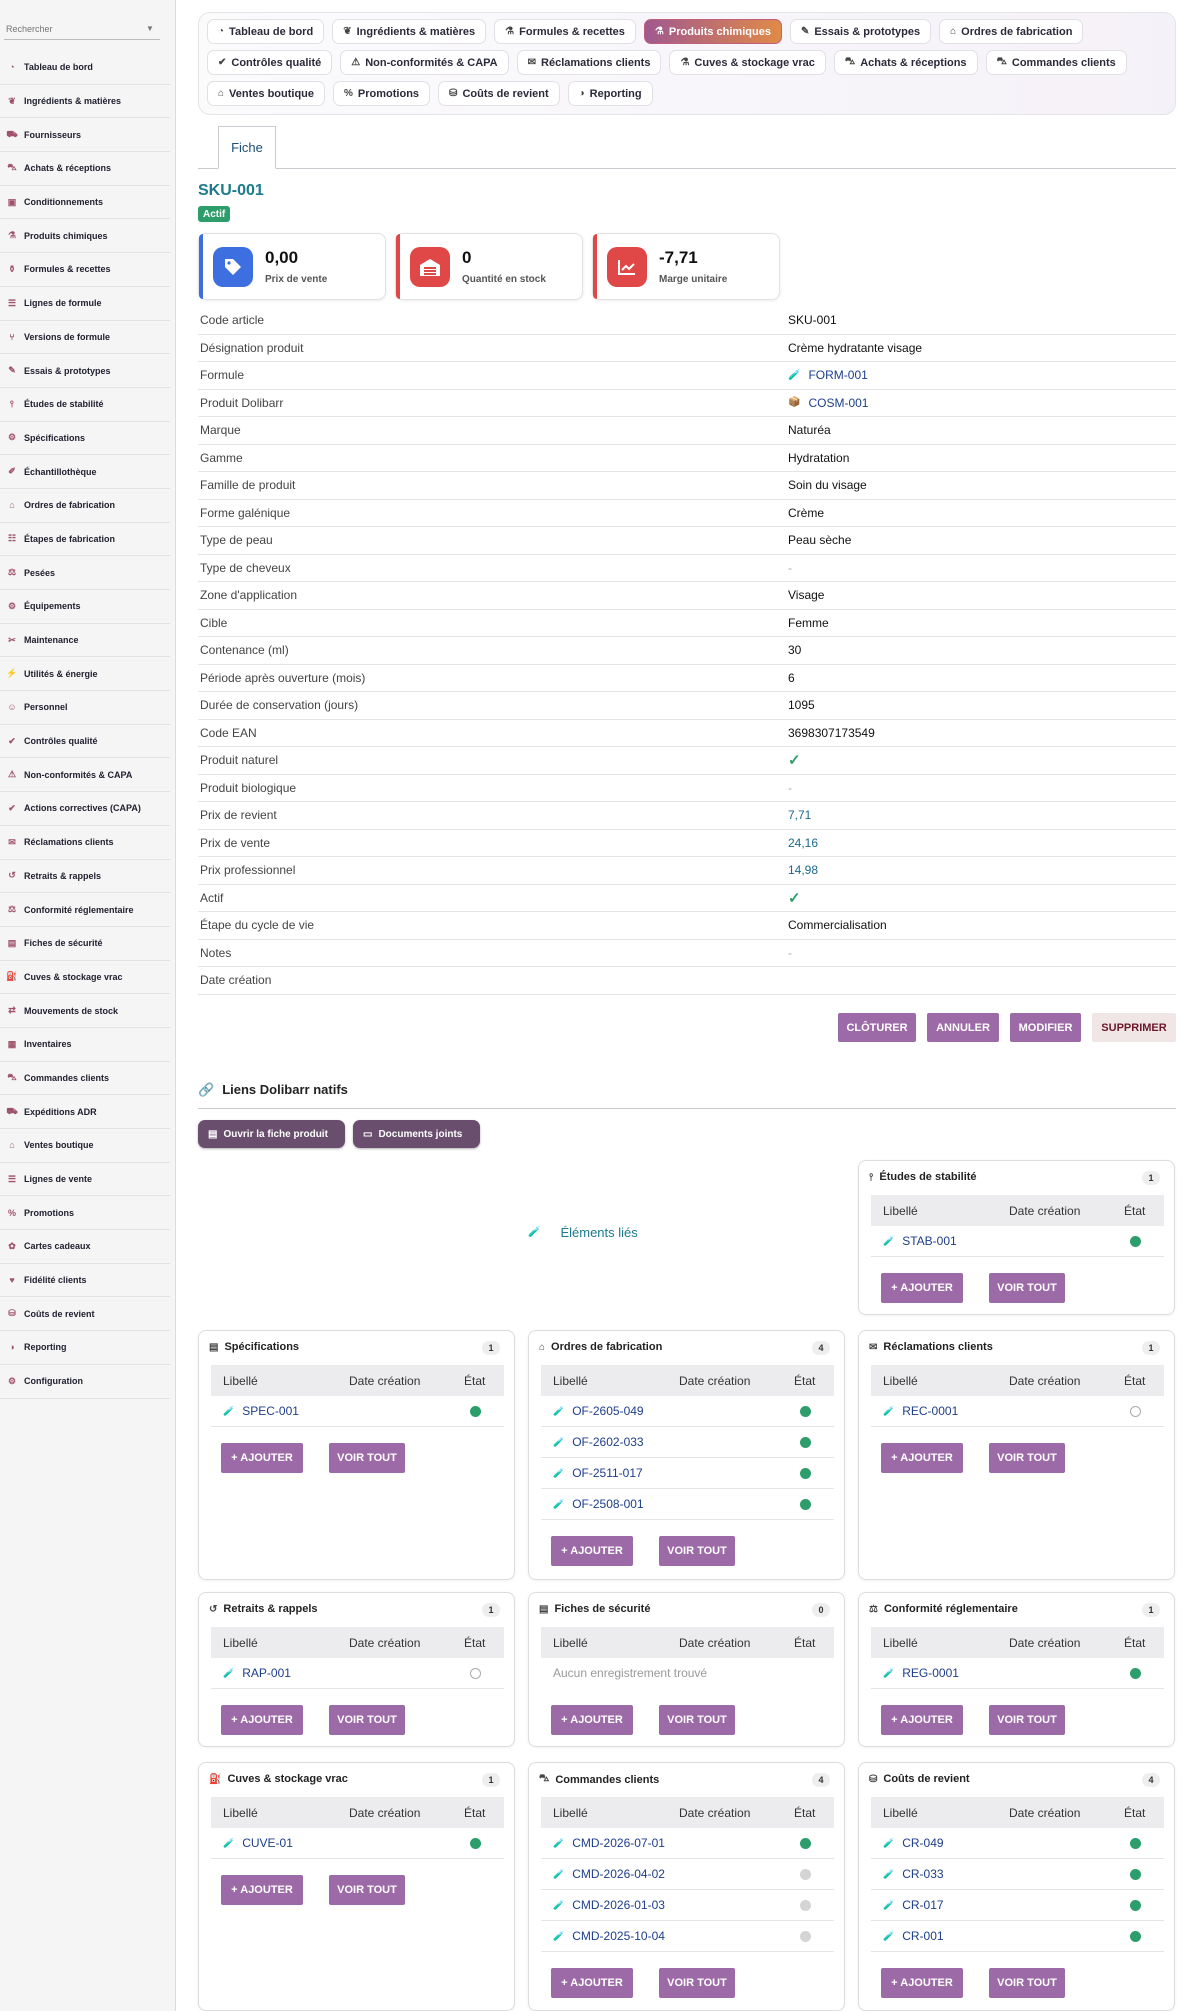 The height and width of the screenshot is (2011, 1200). What do you see at coordinates (1013, 1936) in the screenshot?
I see `row-link: CR-001` at bounding box center [1013, 1936].